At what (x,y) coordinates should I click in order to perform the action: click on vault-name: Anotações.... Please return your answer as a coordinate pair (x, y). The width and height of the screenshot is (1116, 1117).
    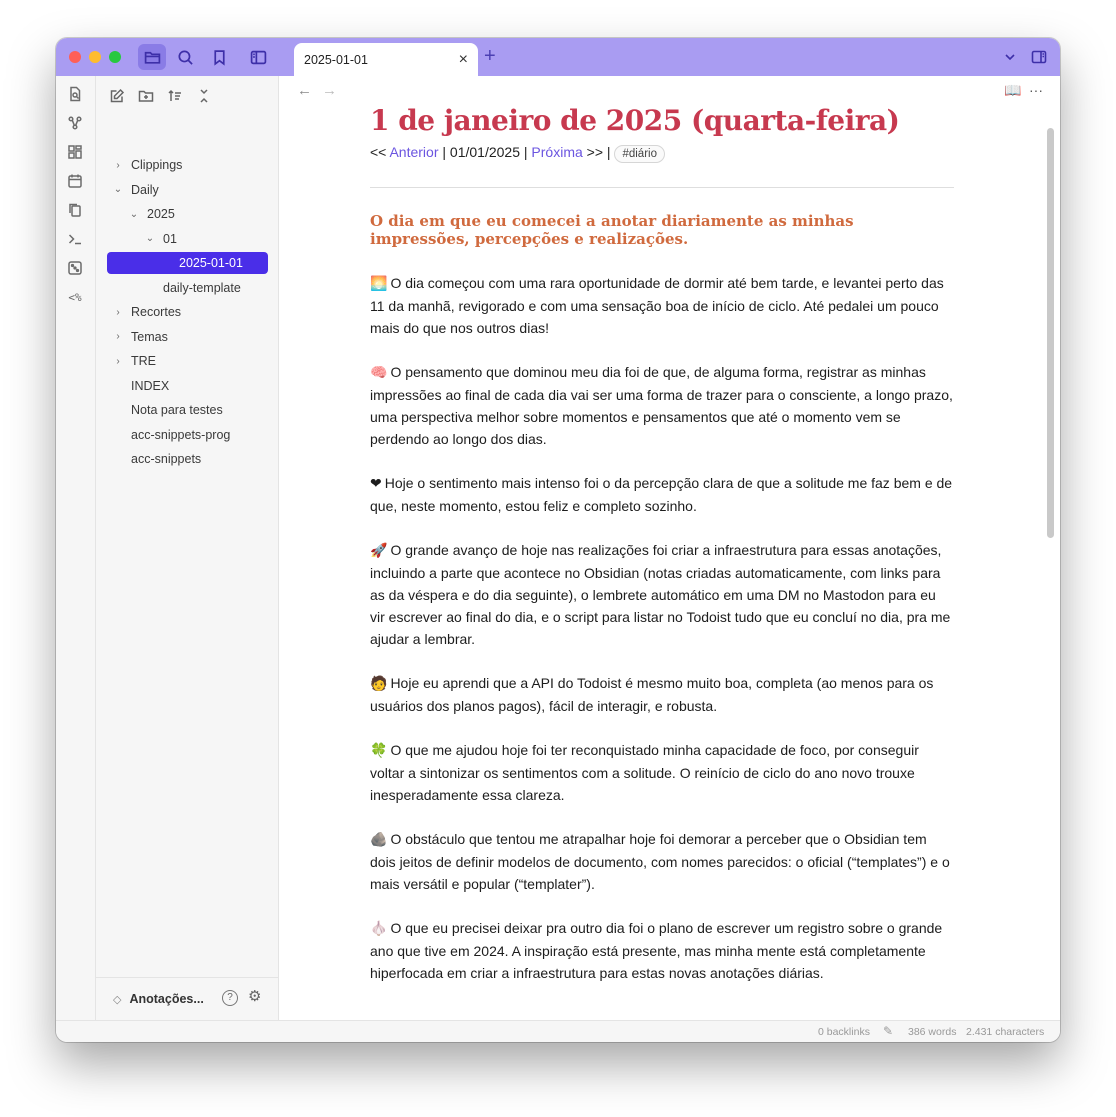
    Looking at the image, I should click on (166, 999).